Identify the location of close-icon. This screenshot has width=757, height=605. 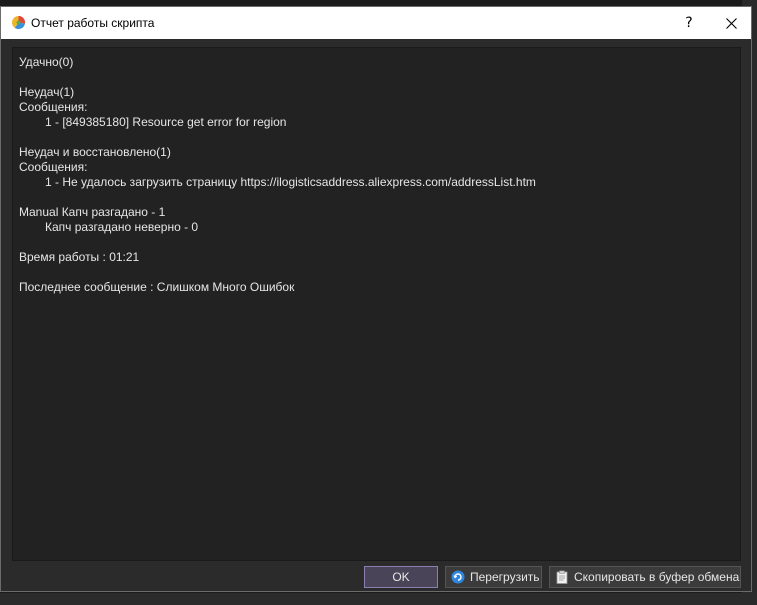
(731, 23).